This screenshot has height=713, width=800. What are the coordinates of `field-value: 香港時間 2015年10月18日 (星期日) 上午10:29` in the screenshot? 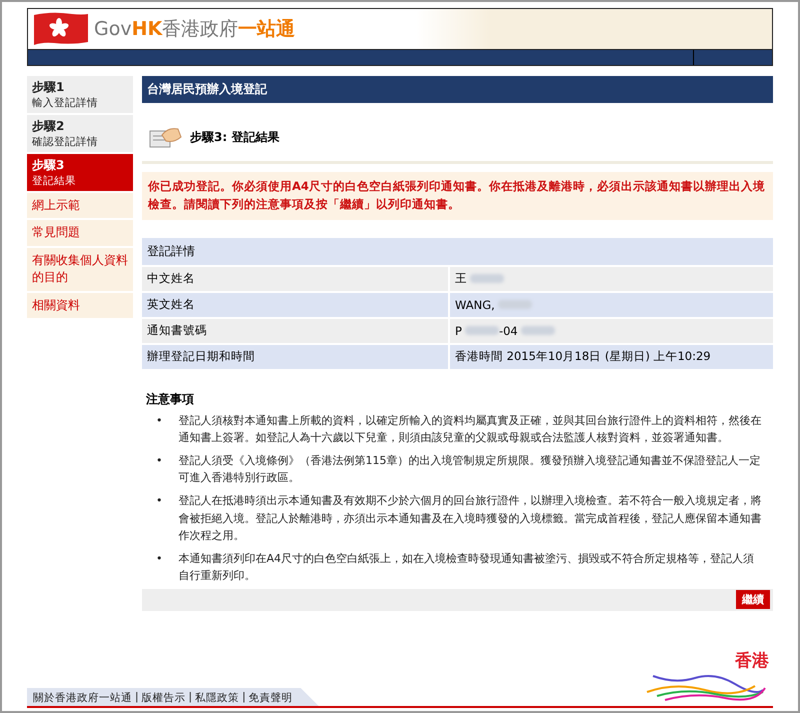 It's located at (611, 356).